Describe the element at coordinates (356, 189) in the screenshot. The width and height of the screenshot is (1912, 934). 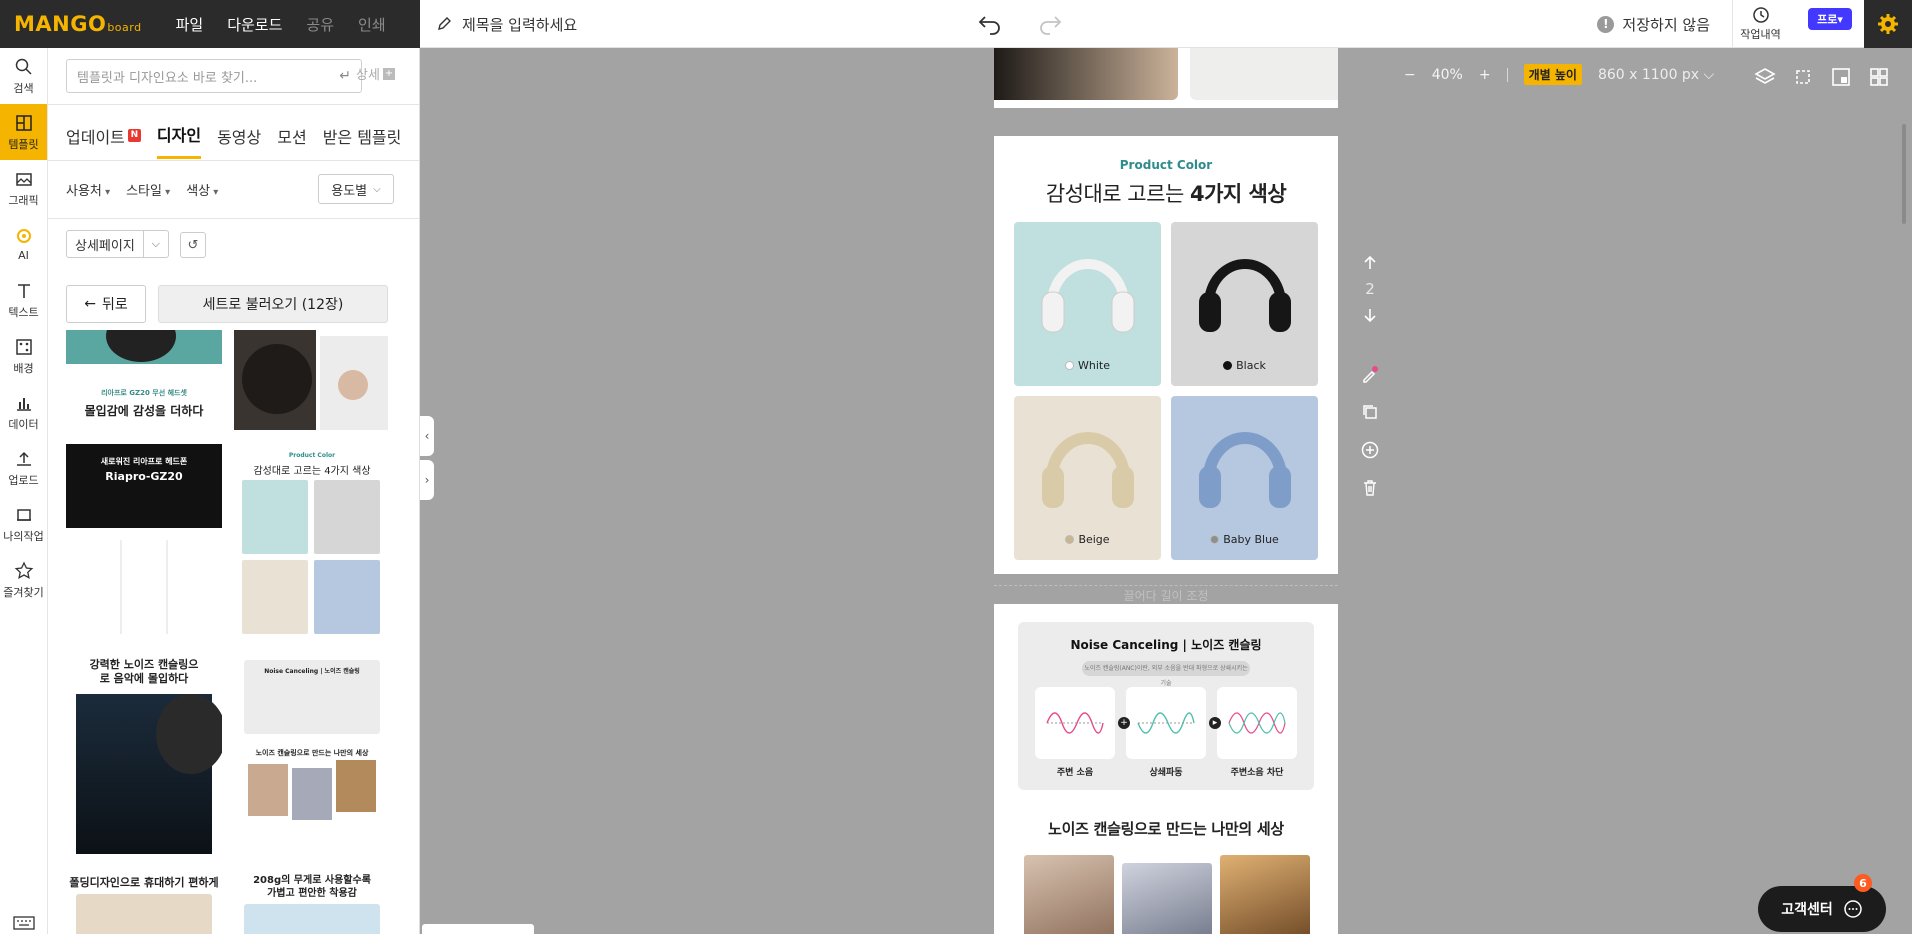
I see `purpose-dropdown: 용도별 ⌵` at that location.